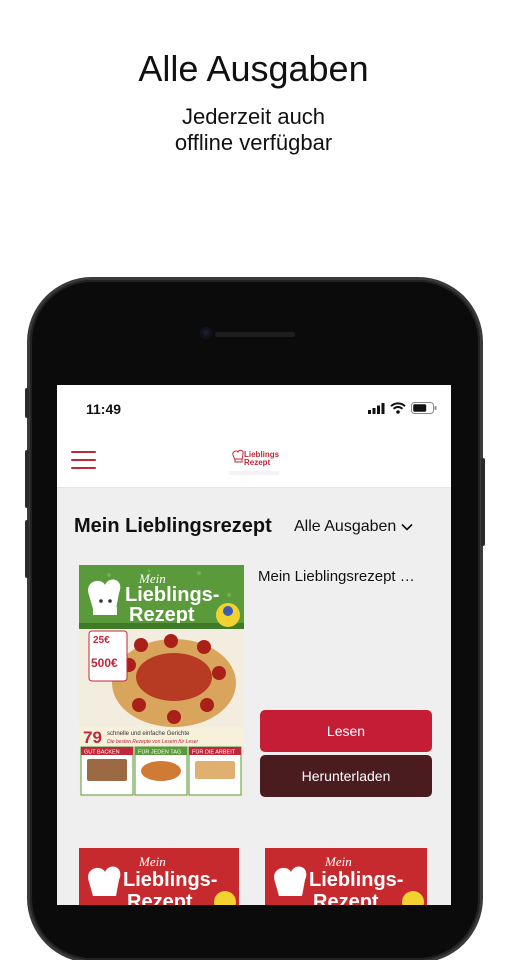 Image resolution: width=507 pixels, height=960 pixels. What do you see at coordinates (376, 408) in the screenshot?
I see `cellular-signal-icon` at bounding box center [376, 408].